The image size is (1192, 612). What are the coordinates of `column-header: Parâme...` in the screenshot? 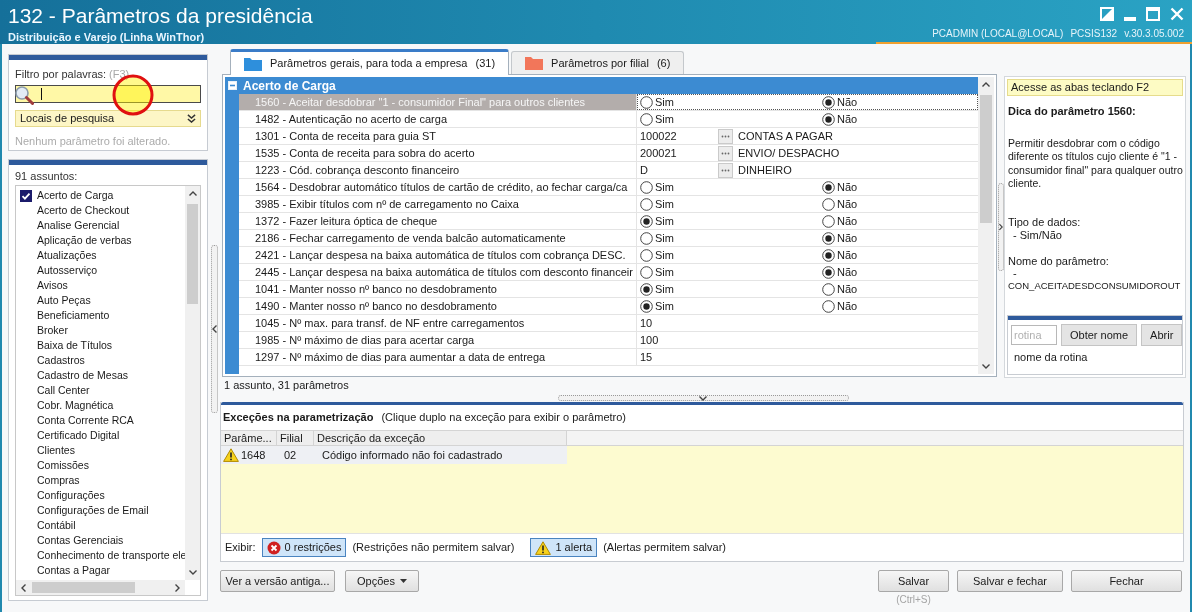 It's located at (249, 438).